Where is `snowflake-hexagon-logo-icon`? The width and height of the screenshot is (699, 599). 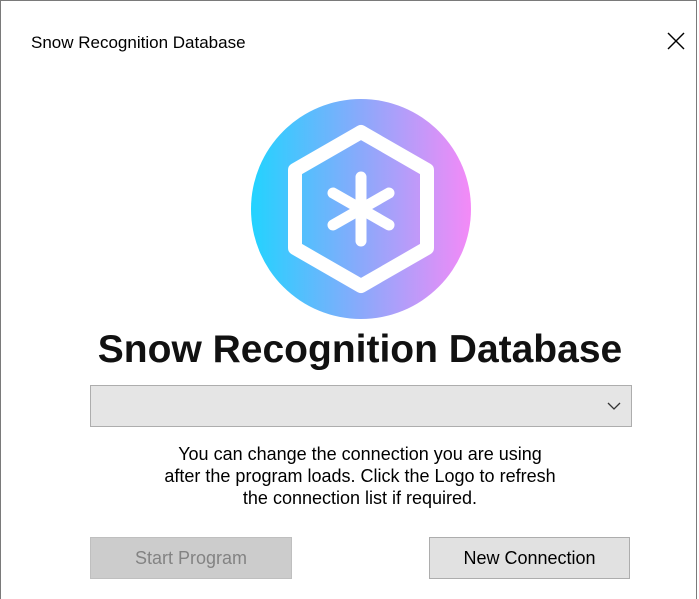
snowflake-hexagon-logo-icon is located at coordinates (361, 209).